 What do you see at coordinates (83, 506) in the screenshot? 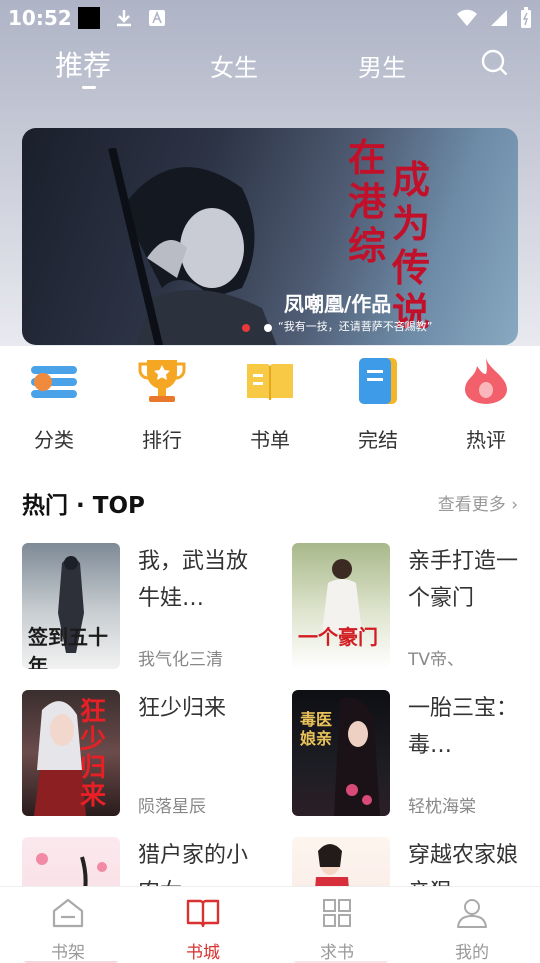
I see `section-title-hot: 热门 · TOP` at bounding box center [83, 506].